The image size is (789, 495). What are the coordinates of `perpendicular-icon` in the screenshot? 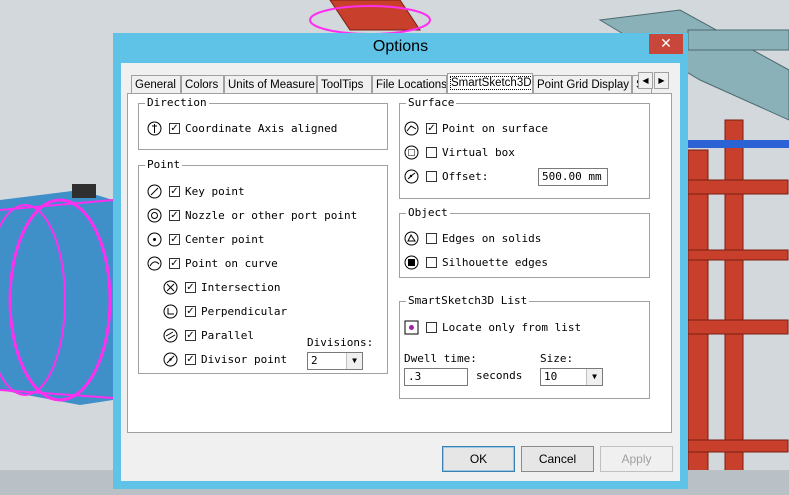 It's located at (170, 311).